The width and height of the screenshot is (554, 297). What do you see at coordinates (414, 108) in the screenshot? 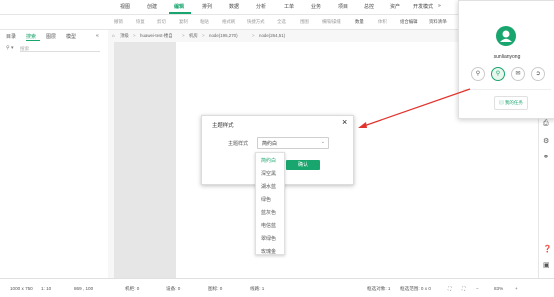
I see `annotation-arrow` at bounding box center [414, 108].